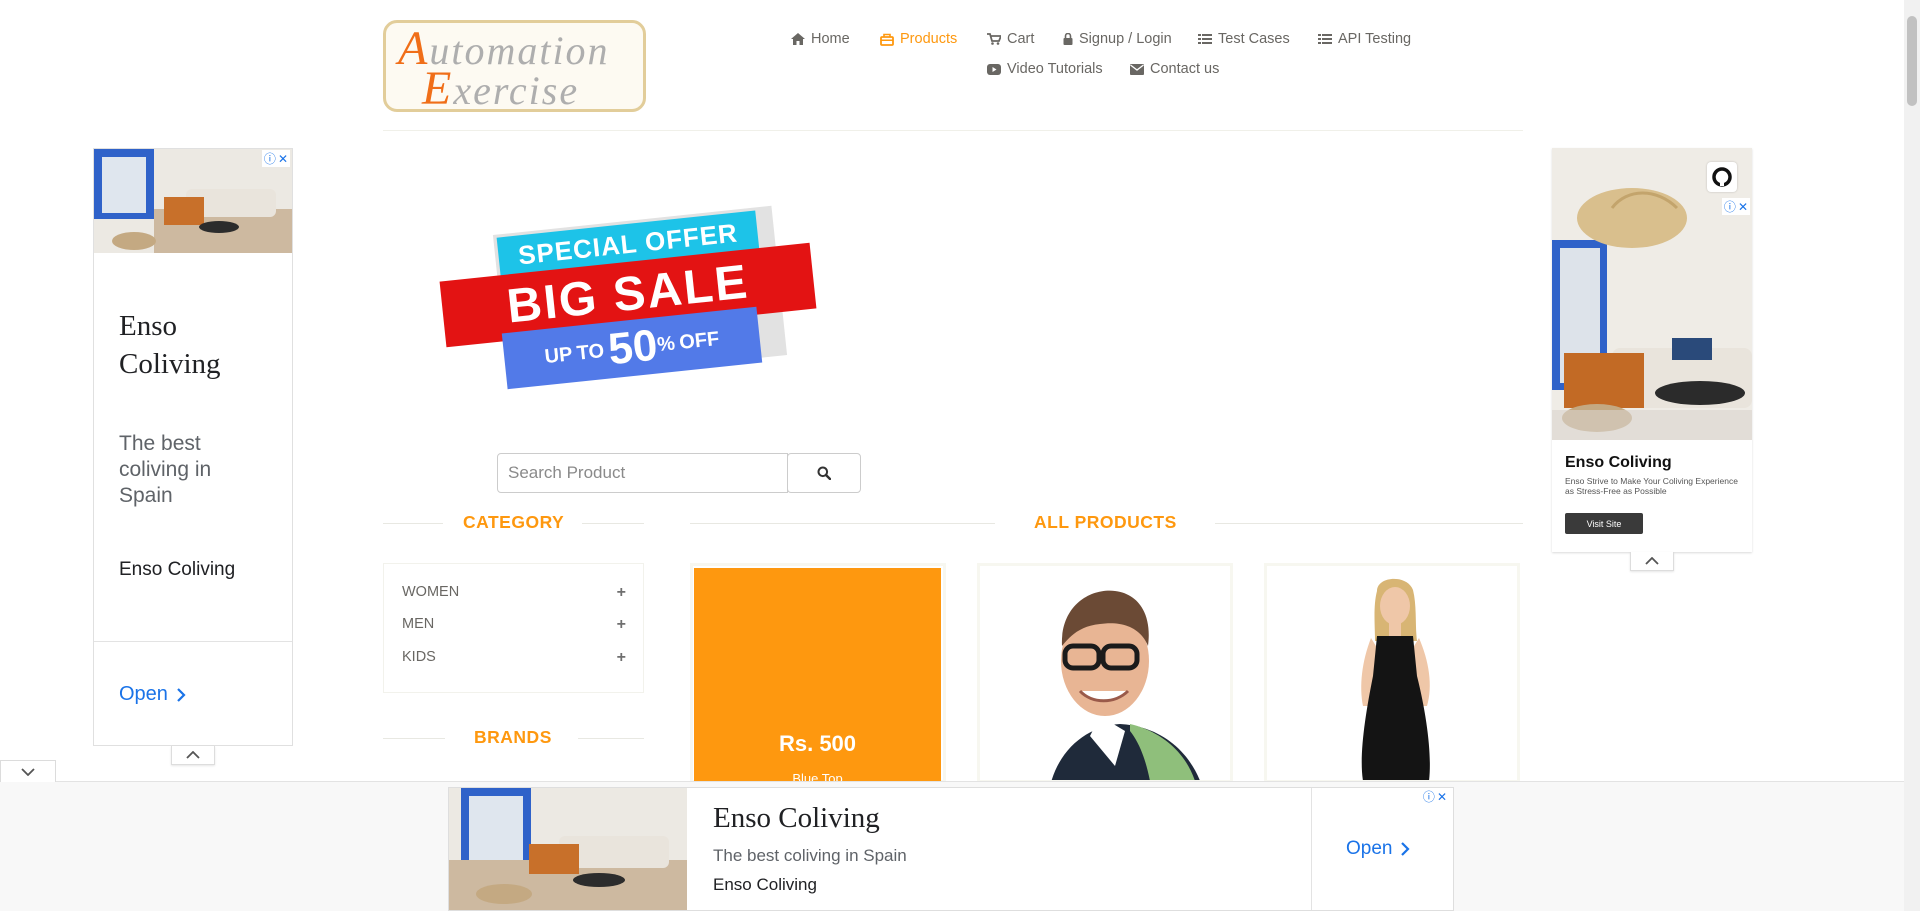  Describe the element at coordinates (666, 344) in the screenshot. I see `banner-percent-sign: %` at that location.